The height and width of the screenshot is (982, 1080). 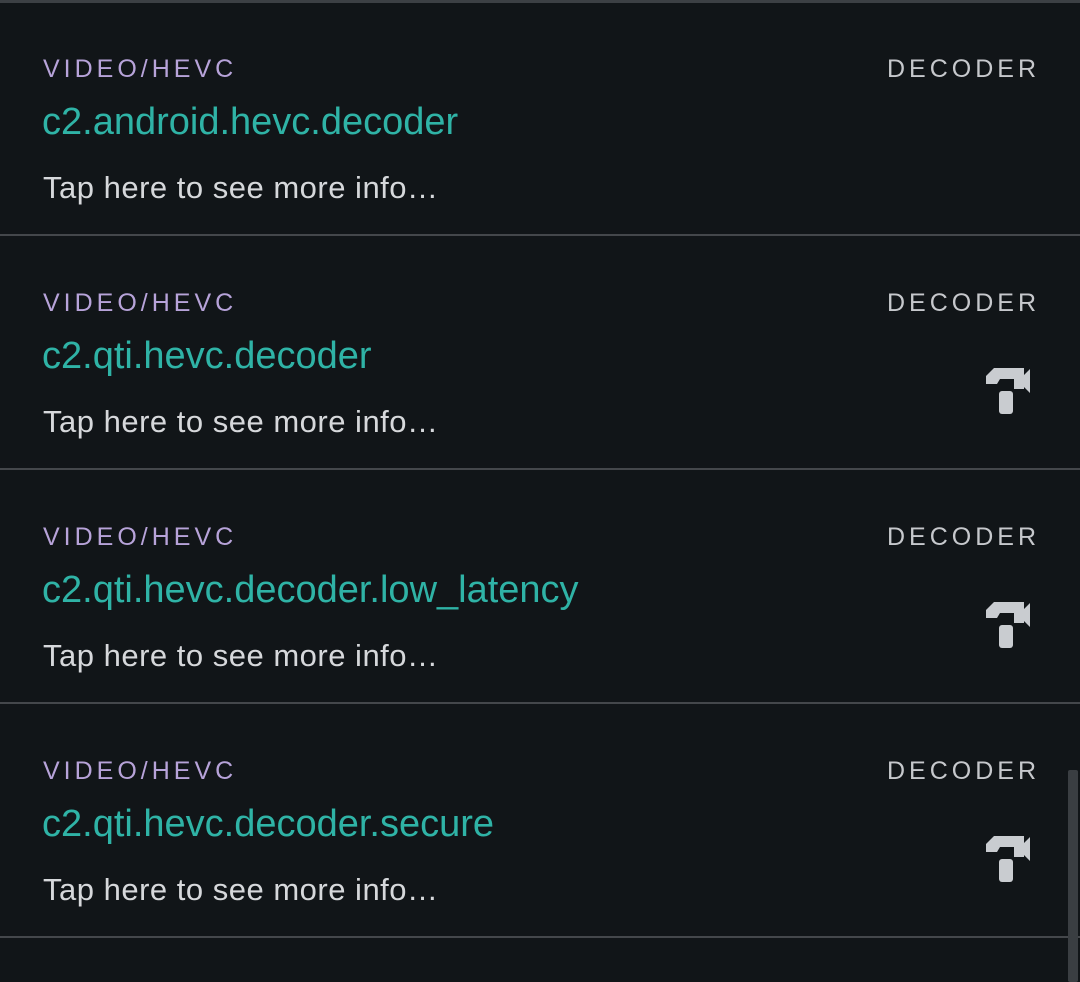 I want to click on codec-name: c2.qti.hevc.decoder, so click(x=207, y=356).